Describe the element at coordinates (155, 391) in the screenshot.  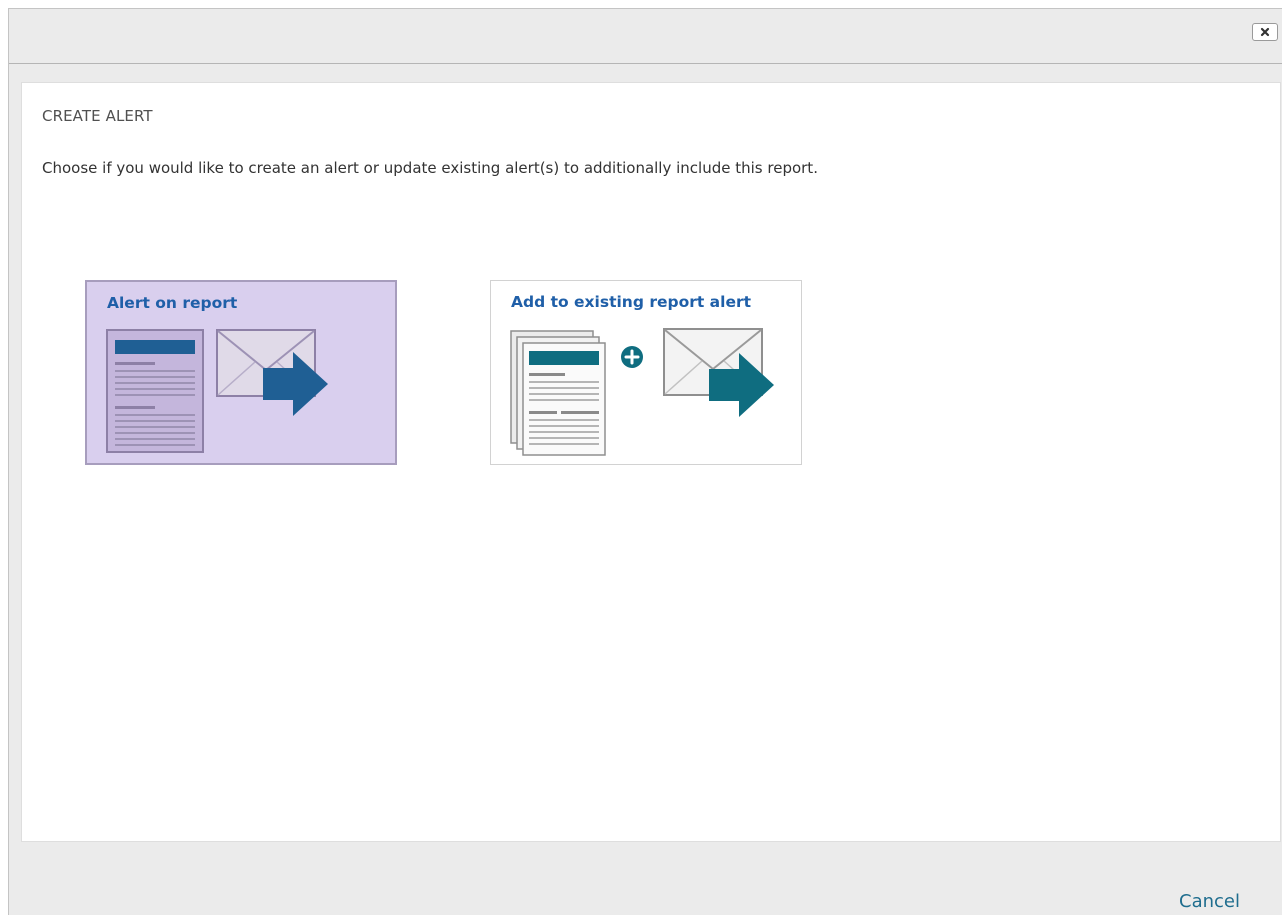
I see `report-document-icon` at that location.